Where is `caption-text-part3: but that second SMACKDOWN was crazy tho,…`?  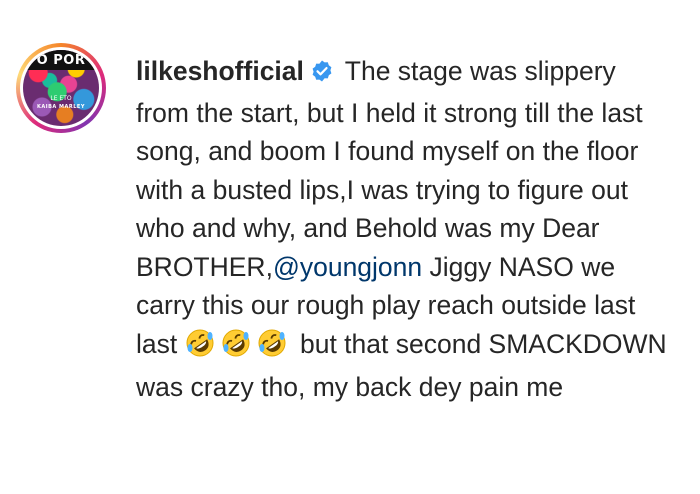 caption-text-part3: but that second SMACKDOWN was crazy tho,… is located at coordinates (401, 365).